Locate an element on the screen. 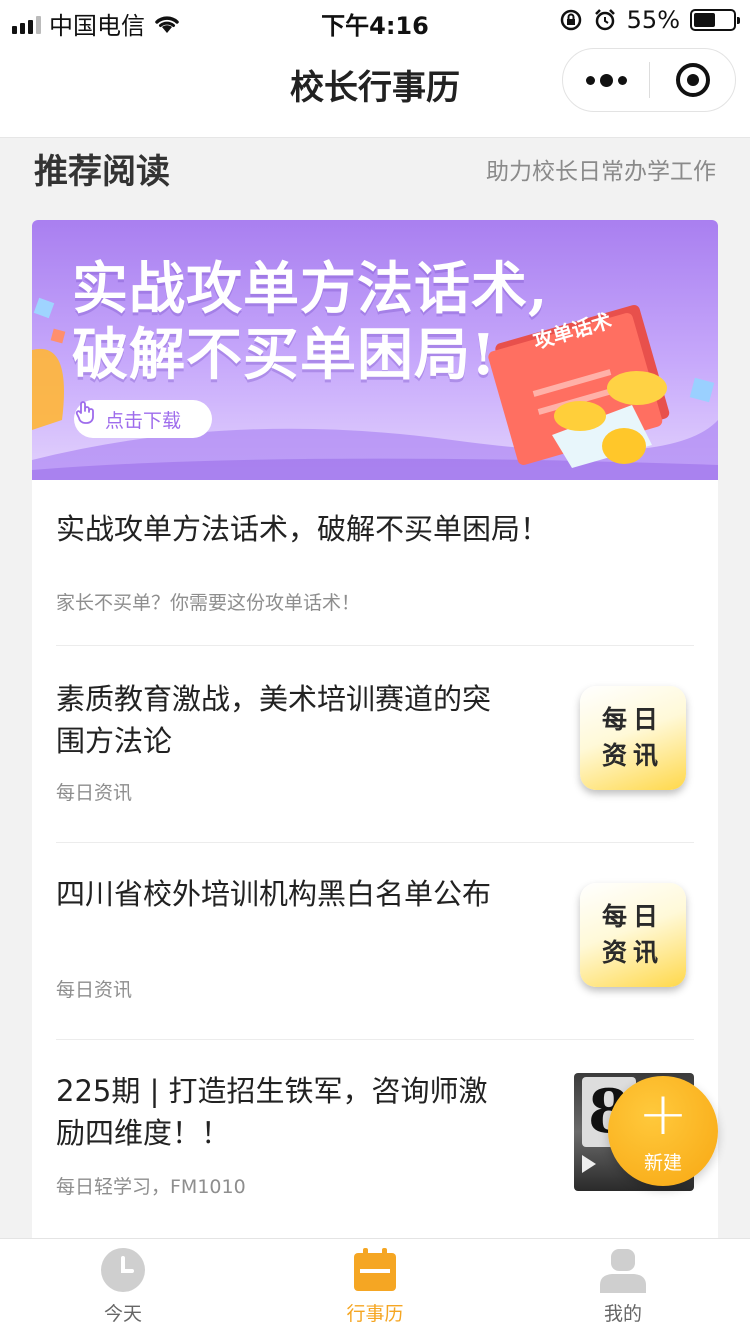  plus-icon: + is located at coordinates (663, 1114).